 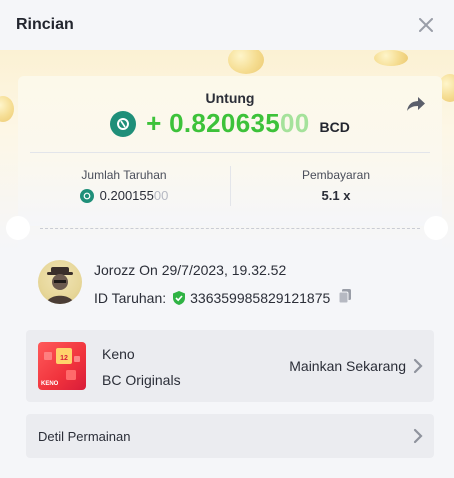 I want to click on avatar, so click(x=60, y=282).